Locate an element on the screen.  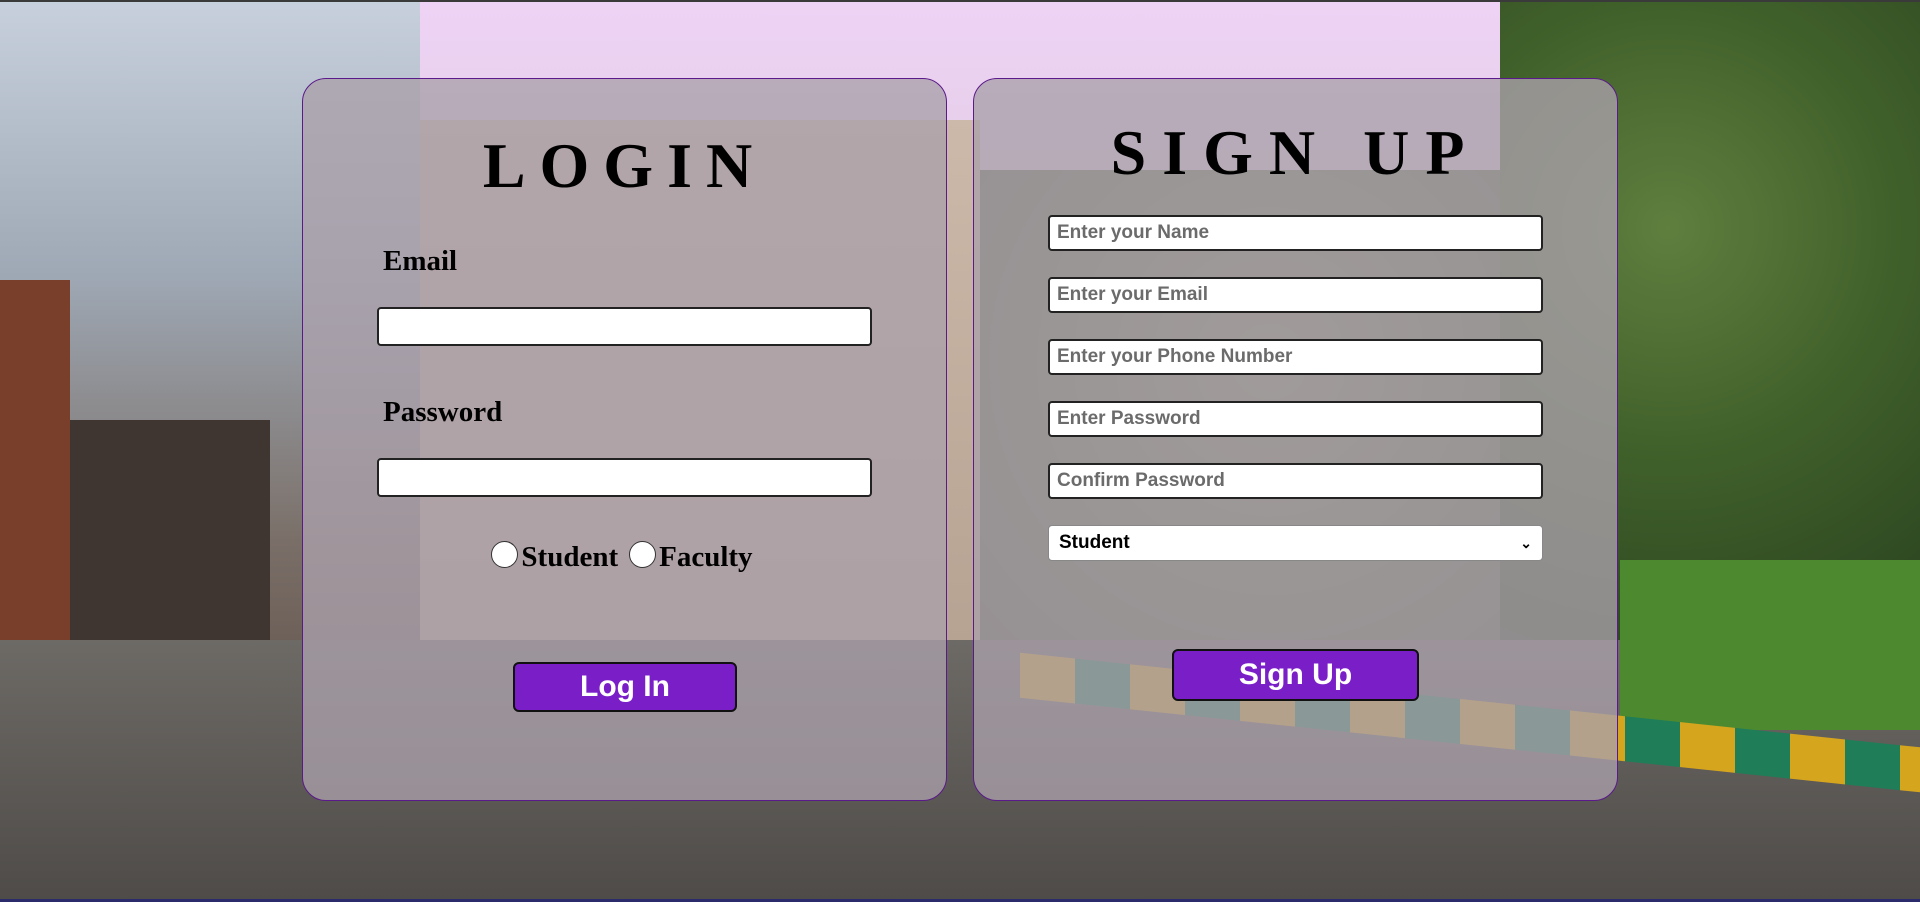
top-border is located at coordinates (960, 1).